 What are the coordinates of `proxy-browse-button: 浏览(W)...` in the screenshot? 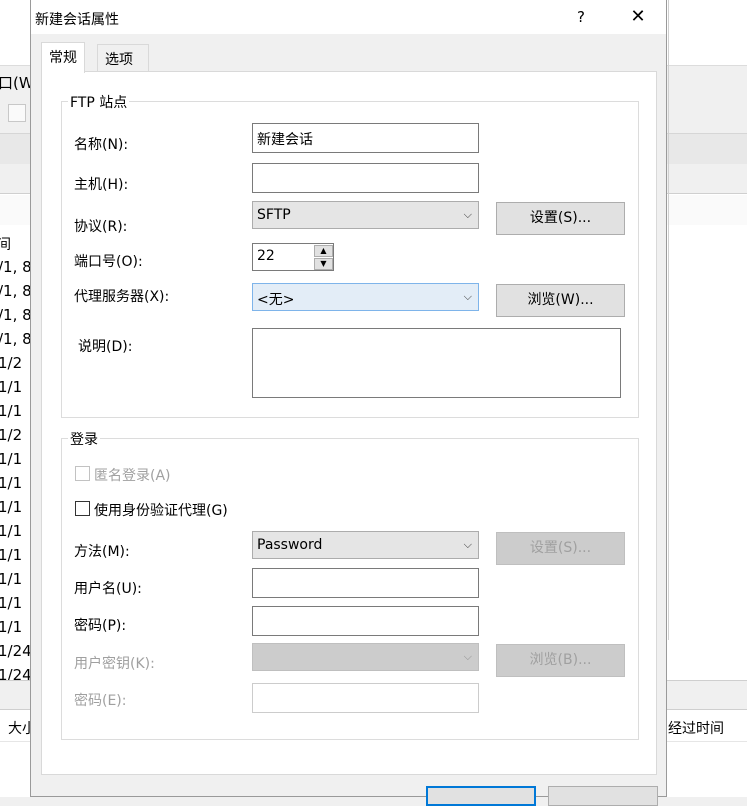 It's located at (560, 300).